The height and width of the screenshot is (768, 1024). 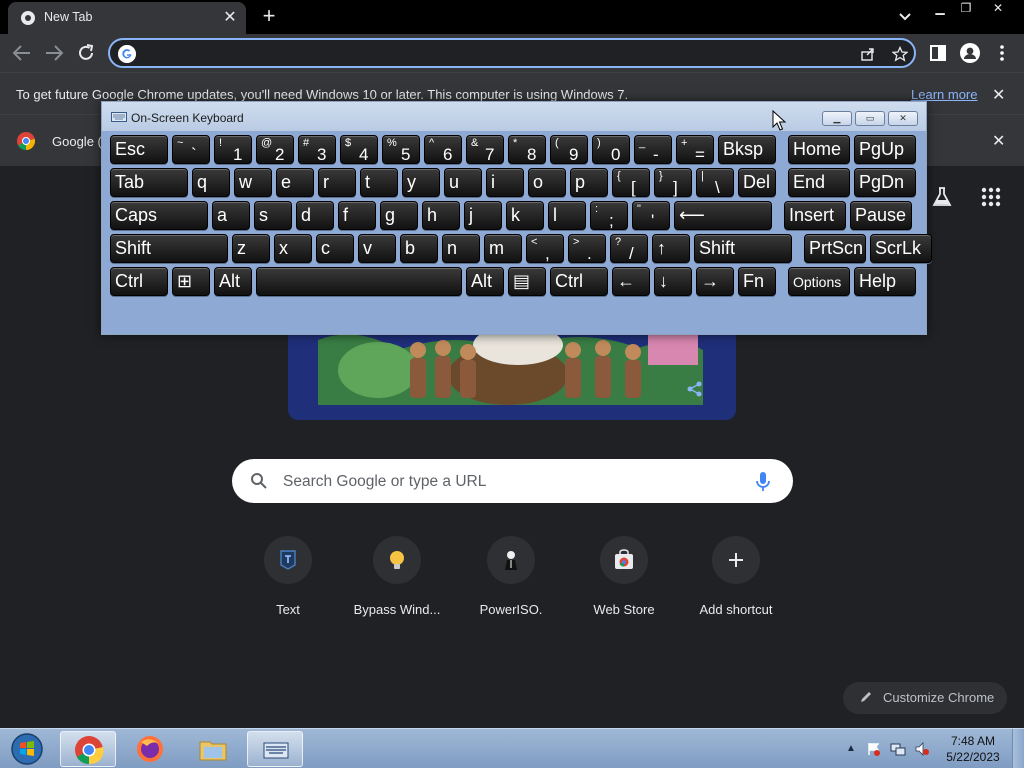 I want to click on profile-avatar-icon, so click(x=970, y=53).